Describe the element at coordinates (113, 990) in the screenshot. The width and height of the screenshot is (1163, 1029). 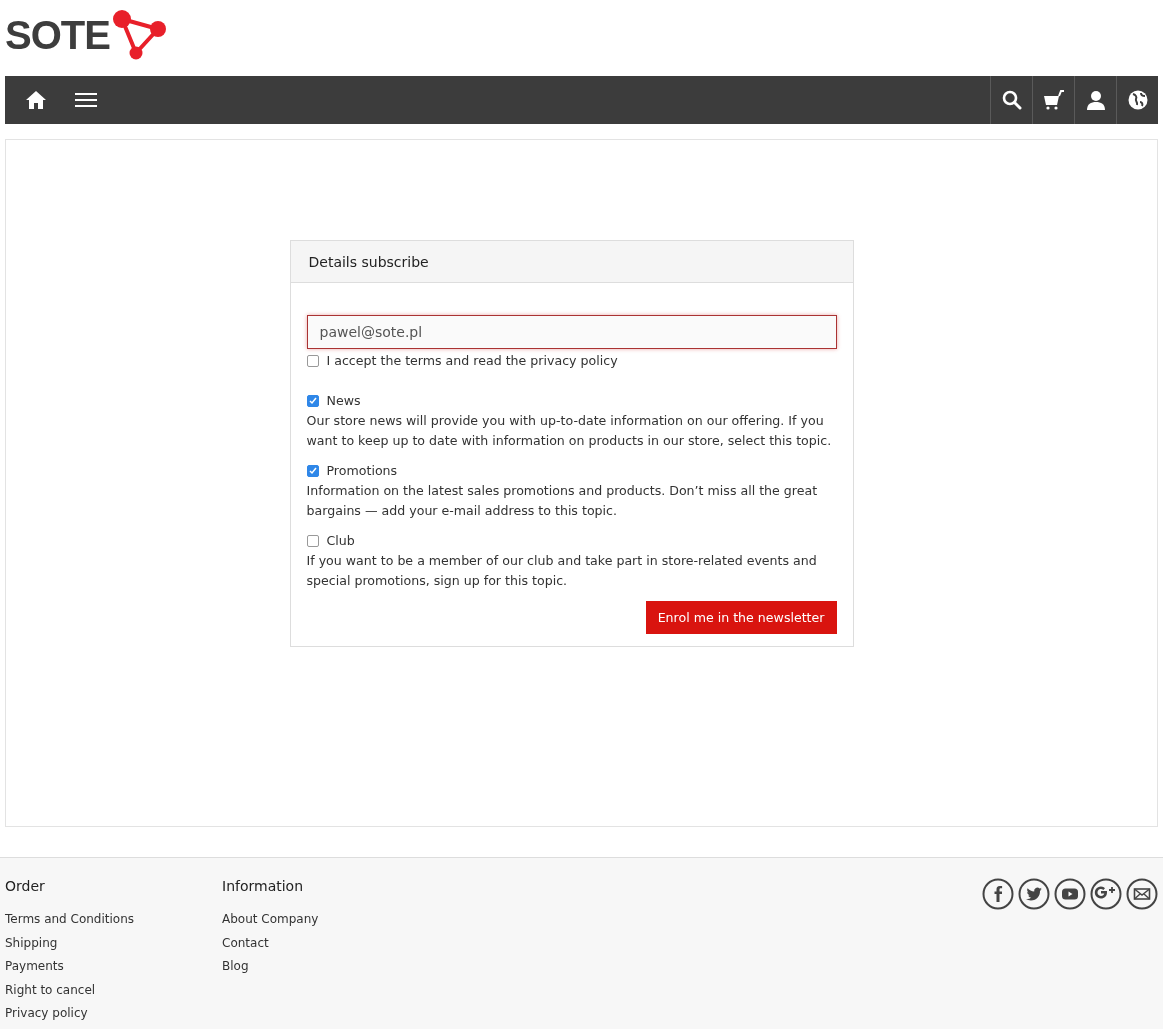
I see `footer-link: Right to cancel` at that location.